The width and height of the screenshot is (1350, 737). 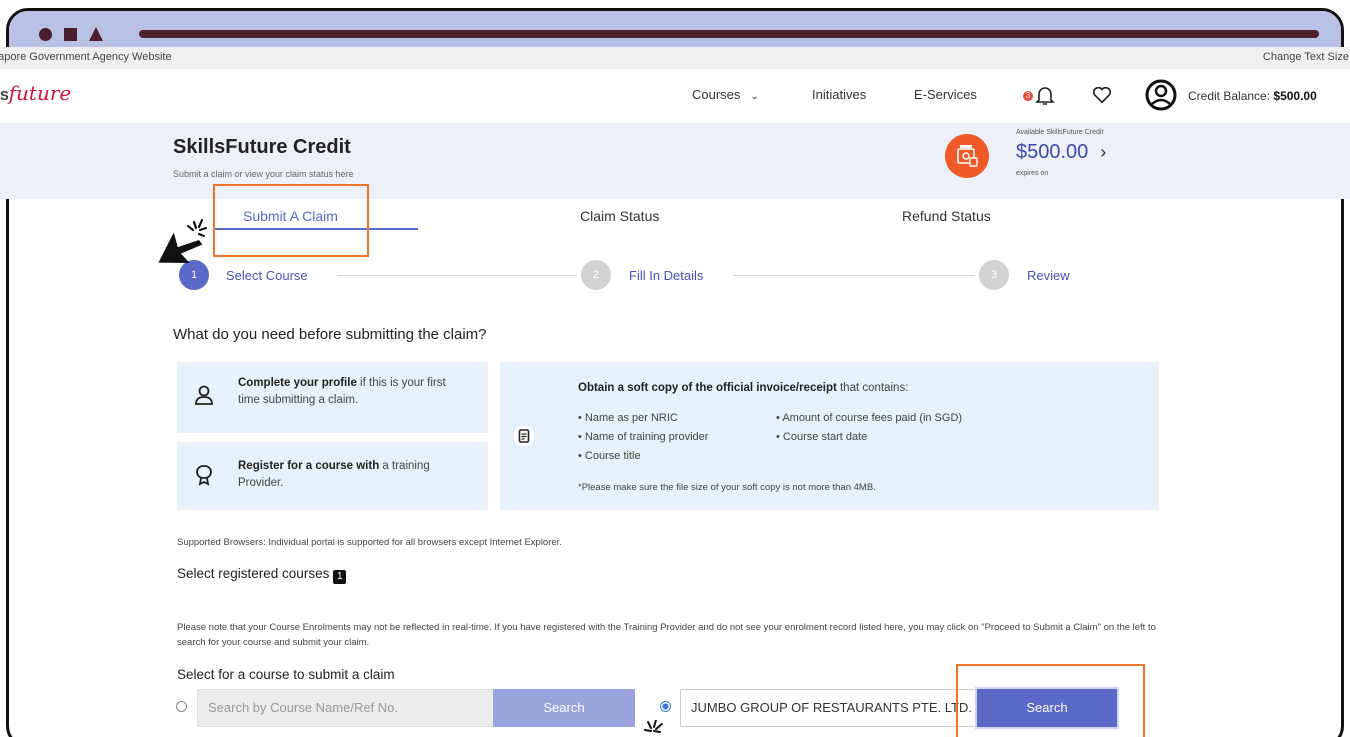 What do you see at coordinates (1306, 57) in the screenshot?
I see `change-text-size: Change Text Size:` at bounding box center [1306, 57].